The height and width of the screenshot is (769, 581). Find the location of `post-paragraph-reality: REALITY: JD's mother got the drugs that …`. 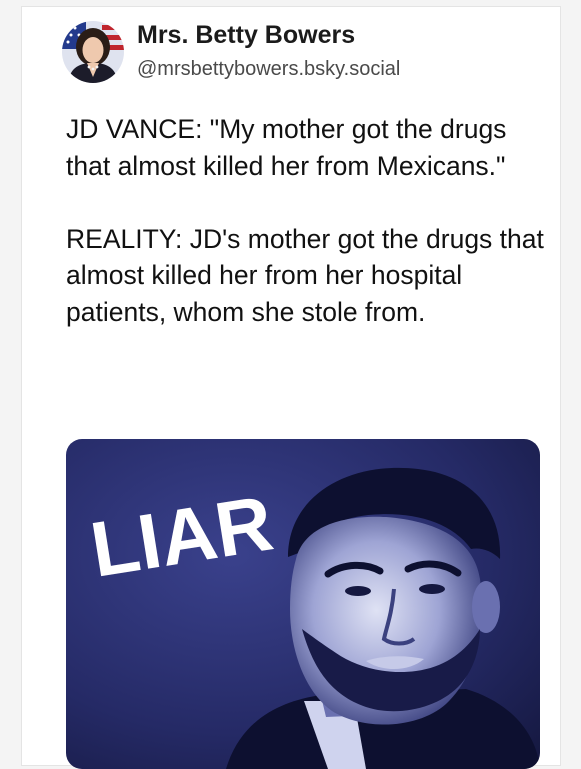

post-paragraph-reality: REALITY: JD's mother got the drugs that … is located at coordinates (305, 275).